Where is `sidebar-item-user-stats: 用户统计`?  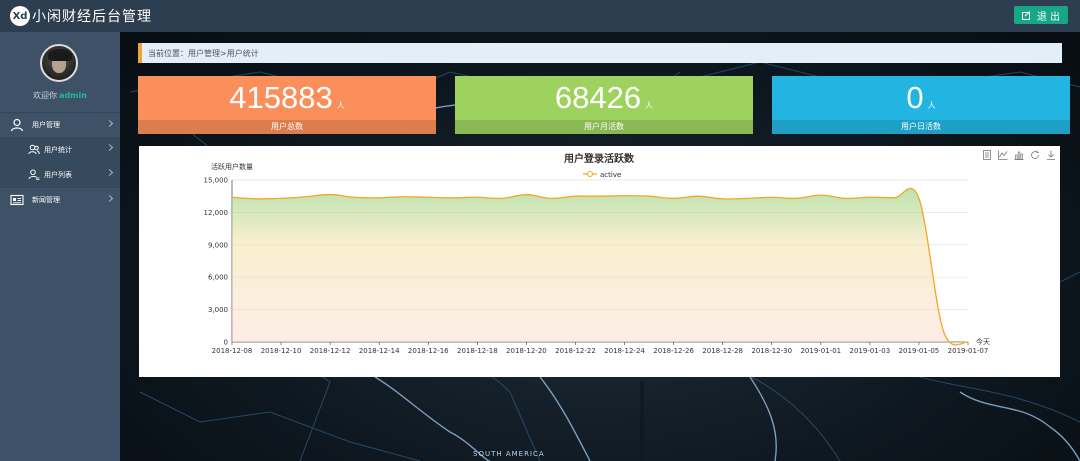
sidebar-item-user-stats: 用户统计 is located at coordinates (60, 149).